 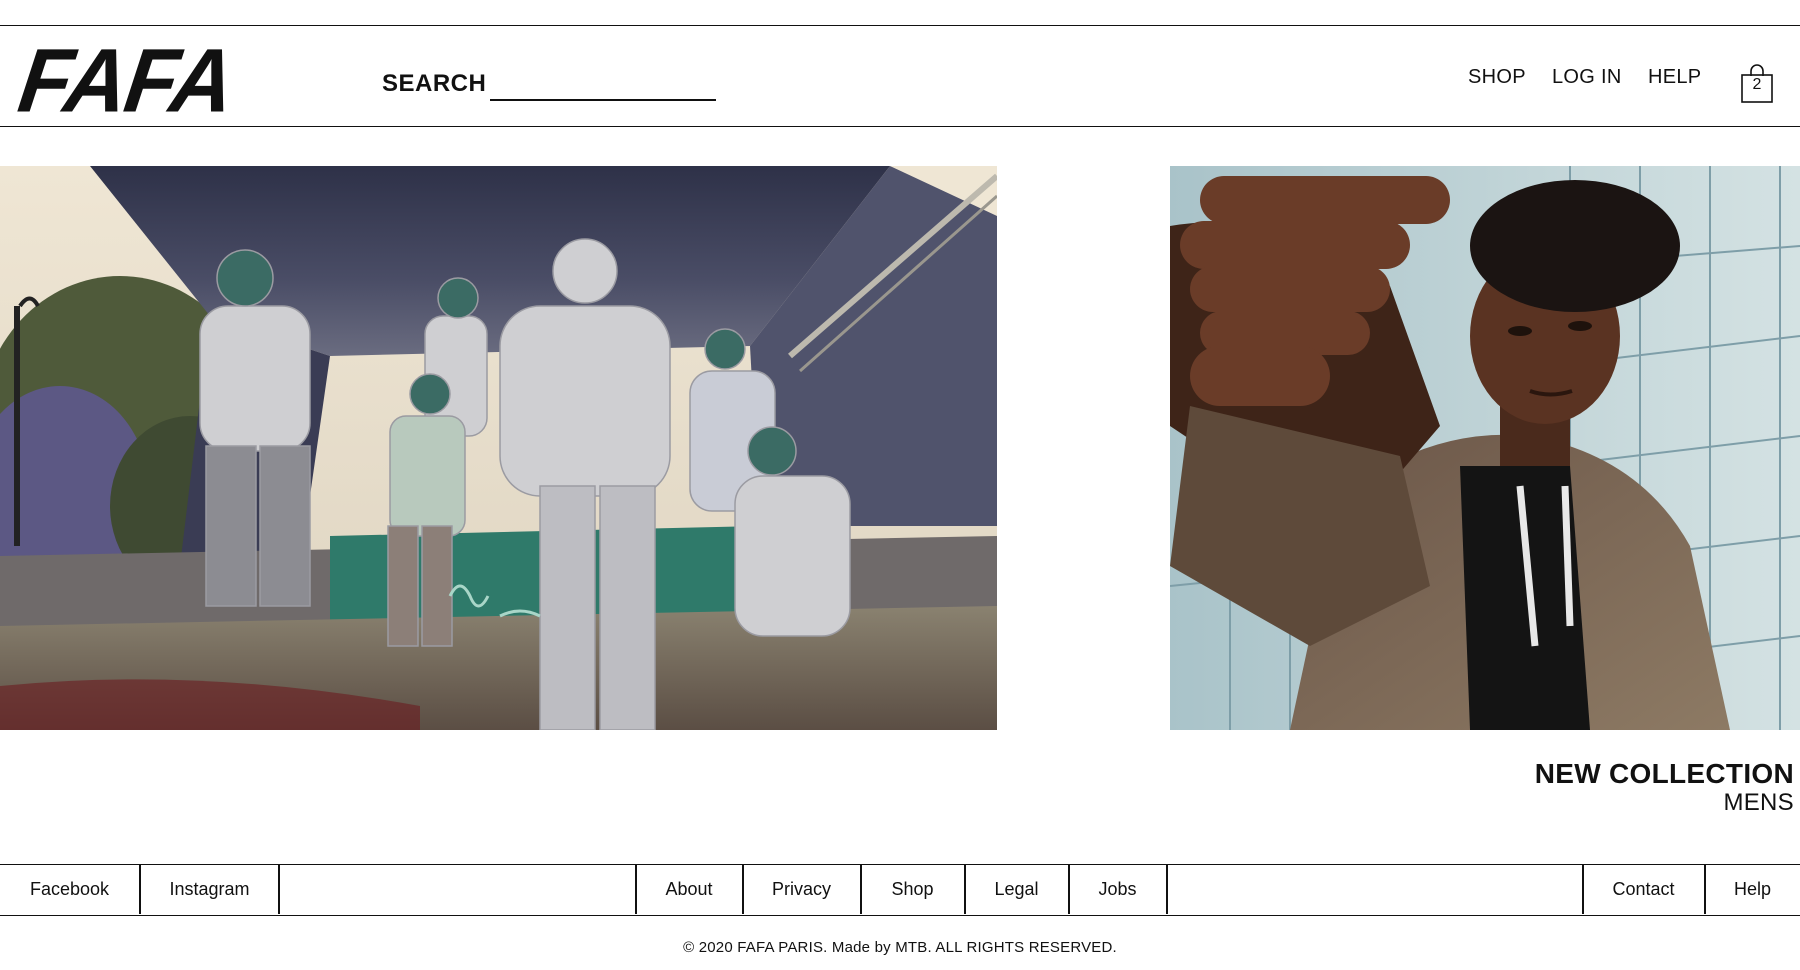 I want to click on fafa-logo: FAFA, so click(x=126, y=81).